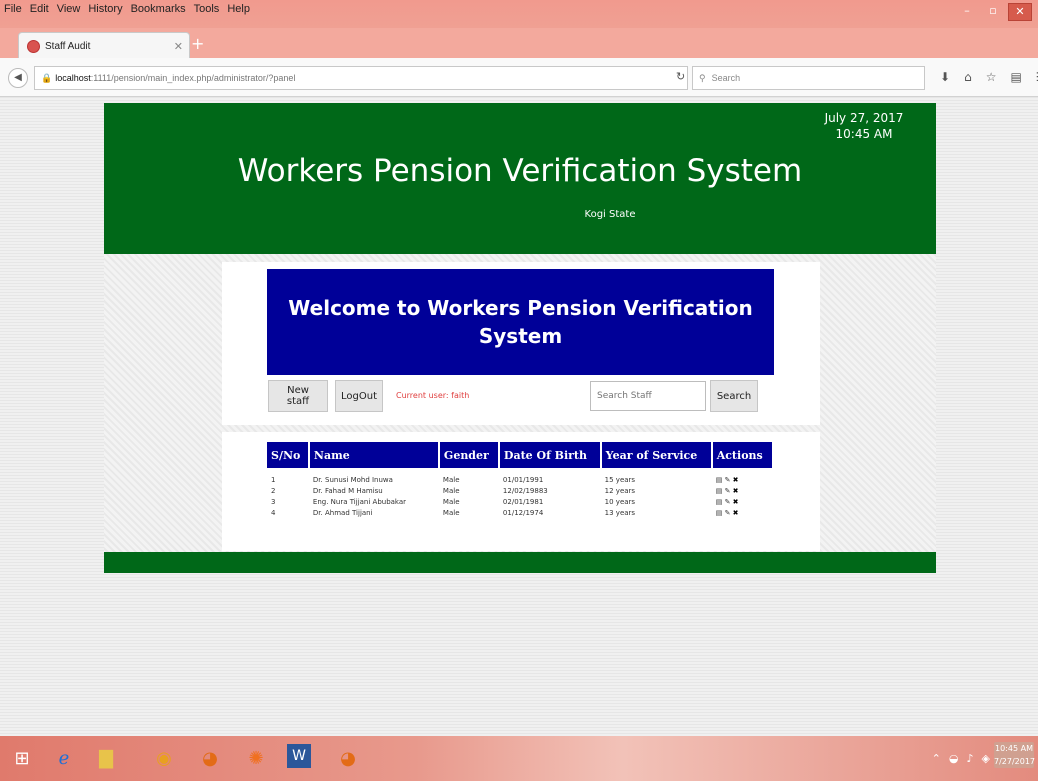 This screenshot has width=1038, height=781. I want to click on system-tray: ⌃ ◒ ♪ ◈, so click(961, 758).